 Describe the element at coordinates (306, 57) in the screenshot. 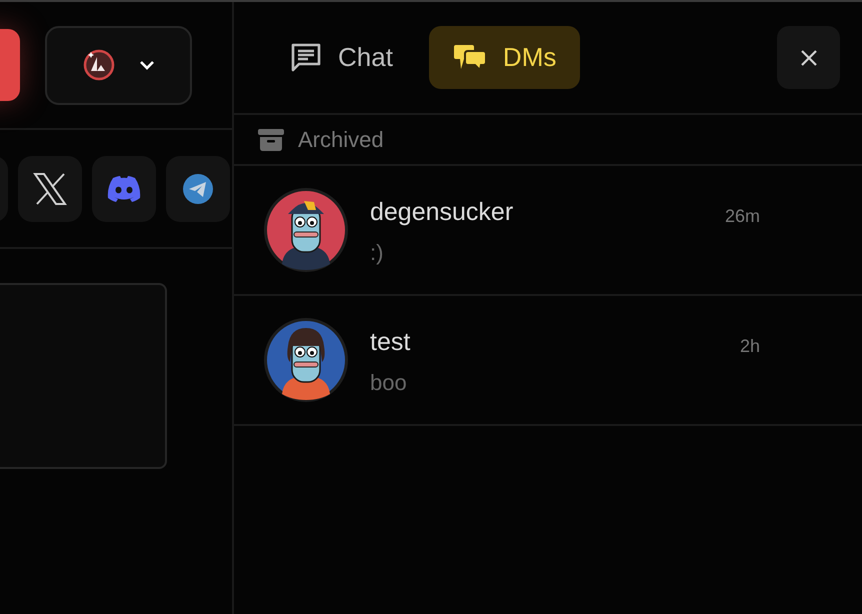

I see `chat-icon` at that location.